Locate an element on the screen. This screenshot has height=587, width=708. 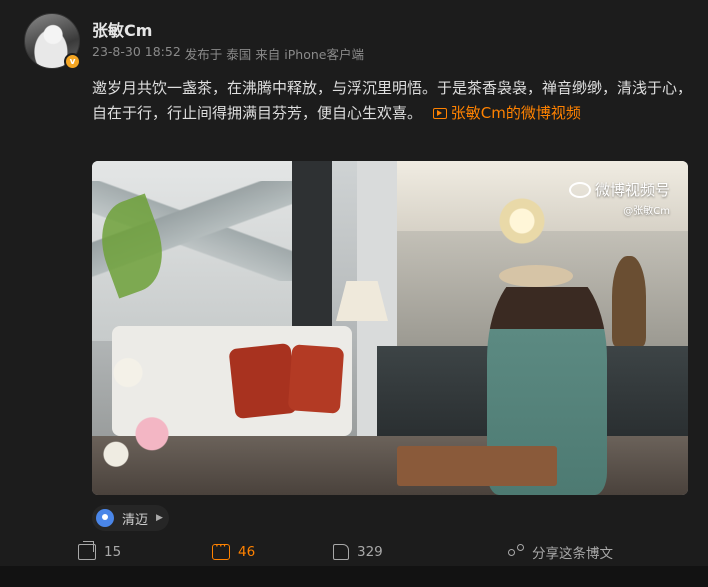
like-icon is located at coordinates (341, 552).